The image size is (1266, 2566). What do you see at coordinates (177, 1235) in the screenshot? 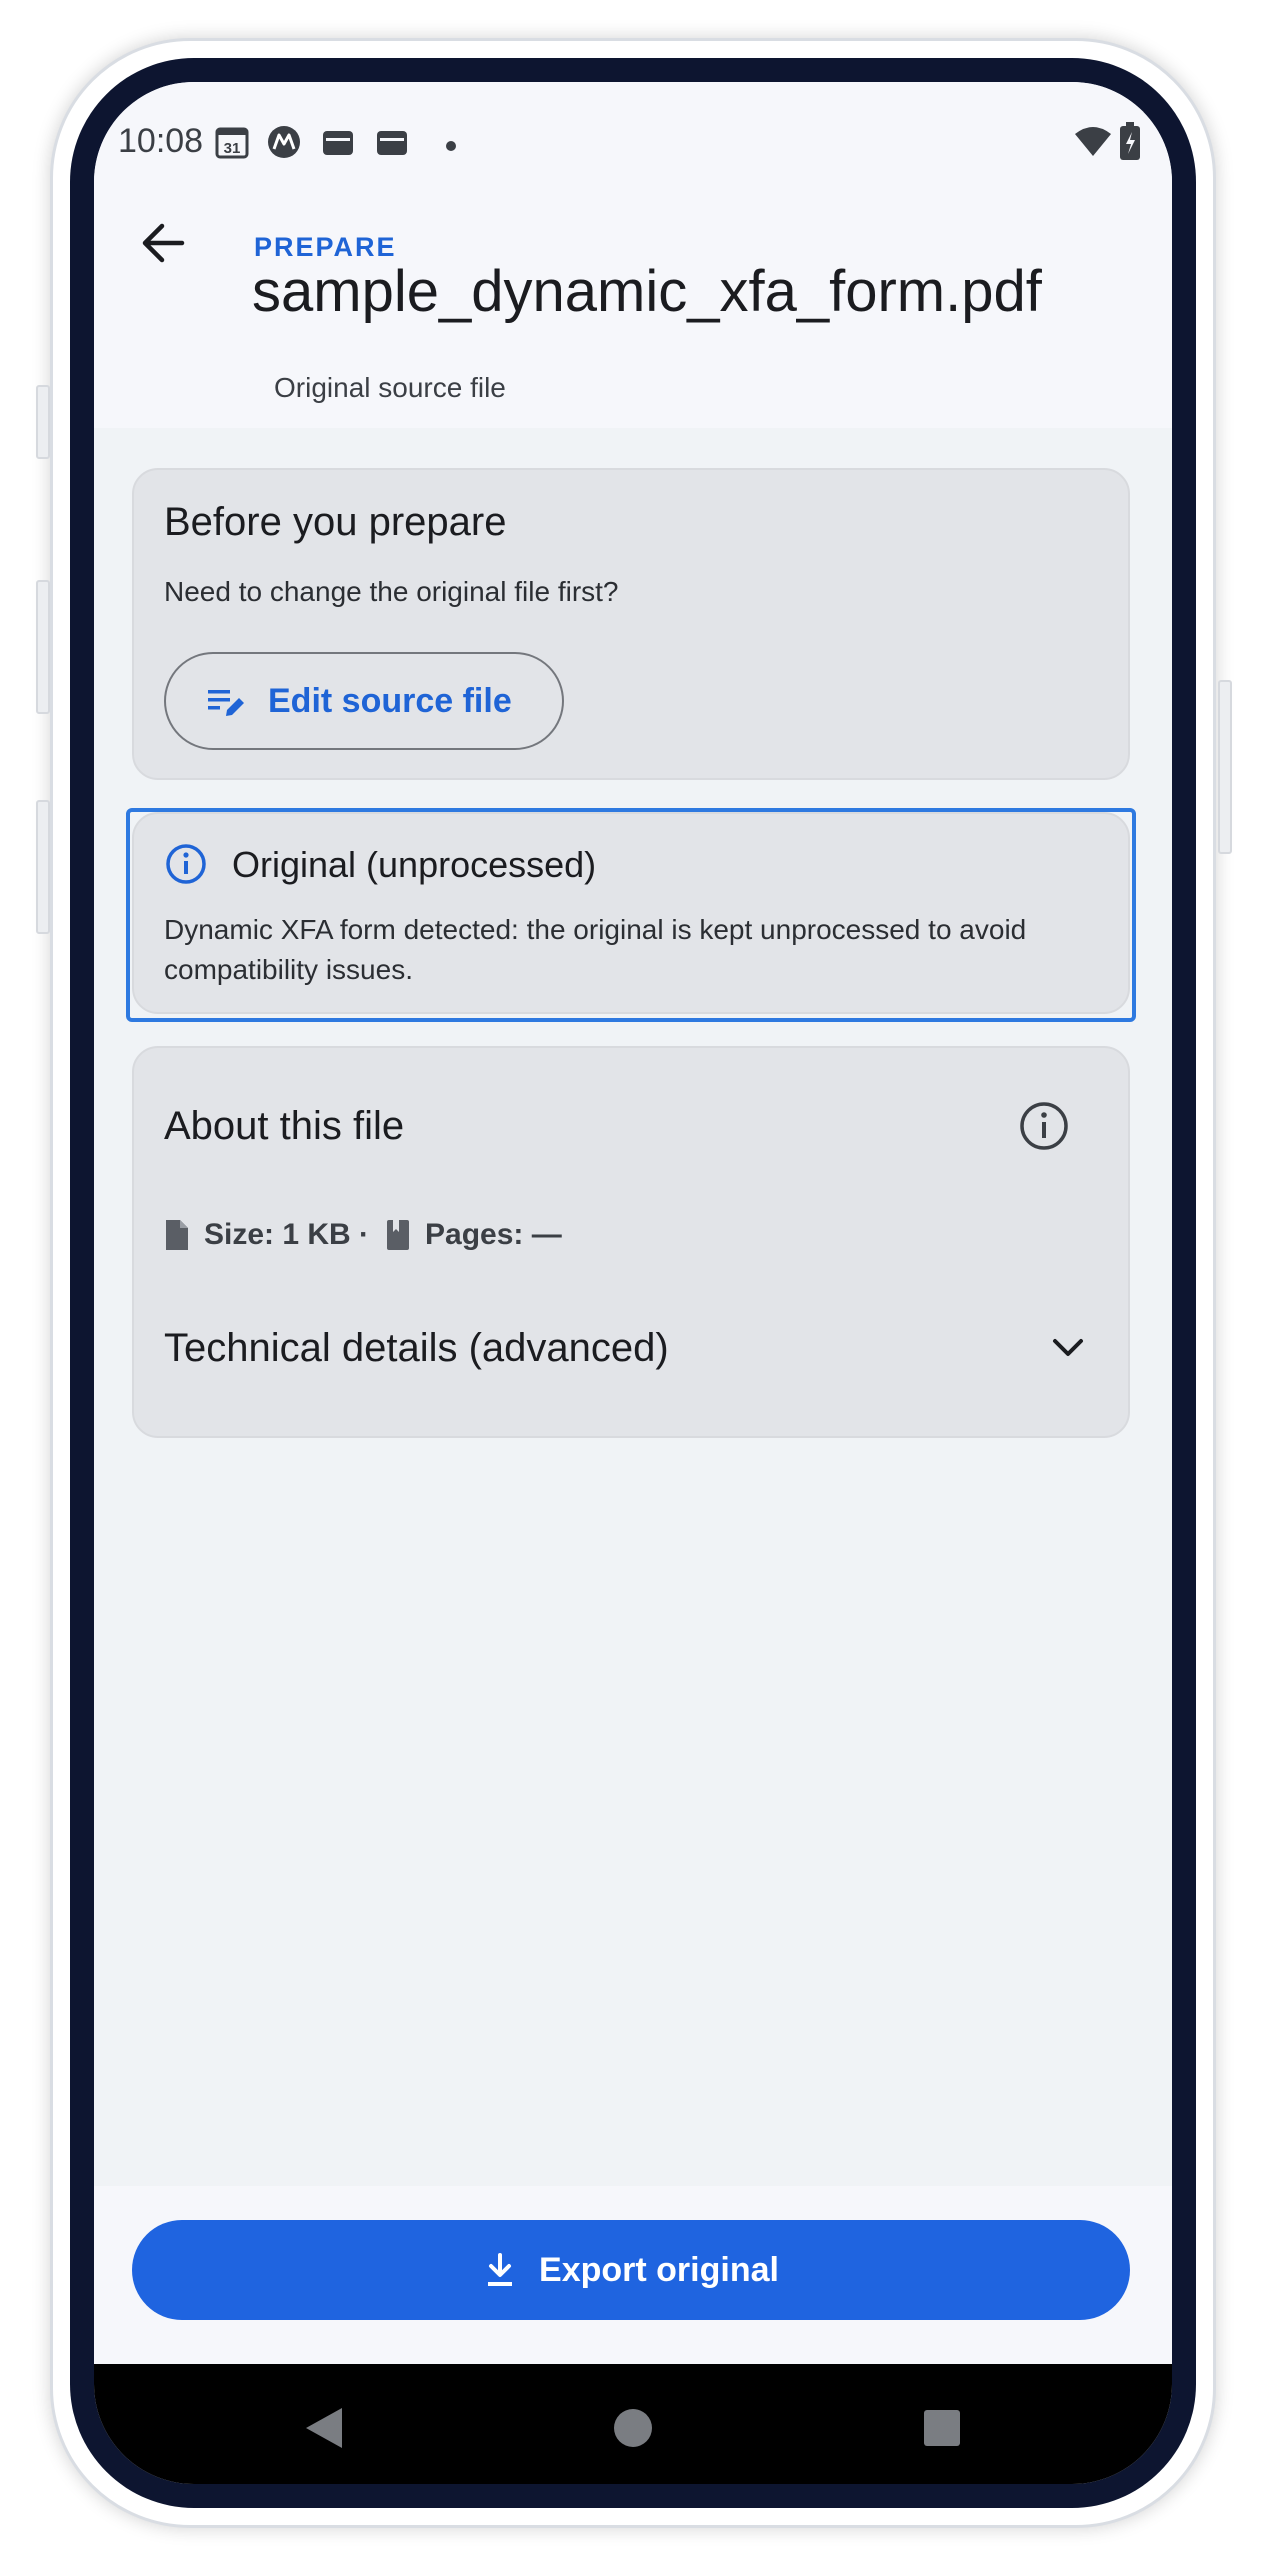
I see `file-icon` at bounding box center [177, 1235].